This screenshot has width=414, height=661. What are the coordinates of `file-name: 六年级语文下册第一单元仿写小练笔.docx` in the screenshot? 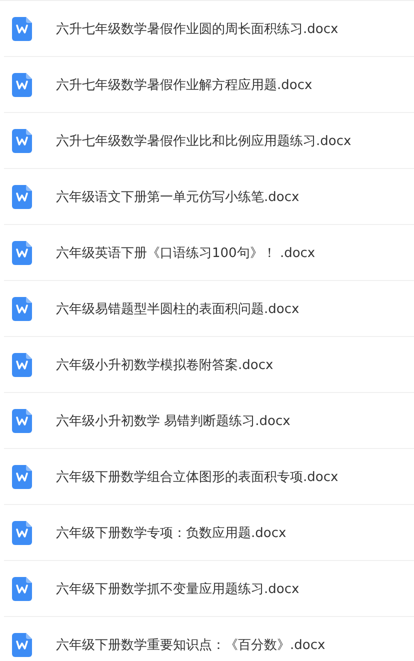 It's located at (178, 197).